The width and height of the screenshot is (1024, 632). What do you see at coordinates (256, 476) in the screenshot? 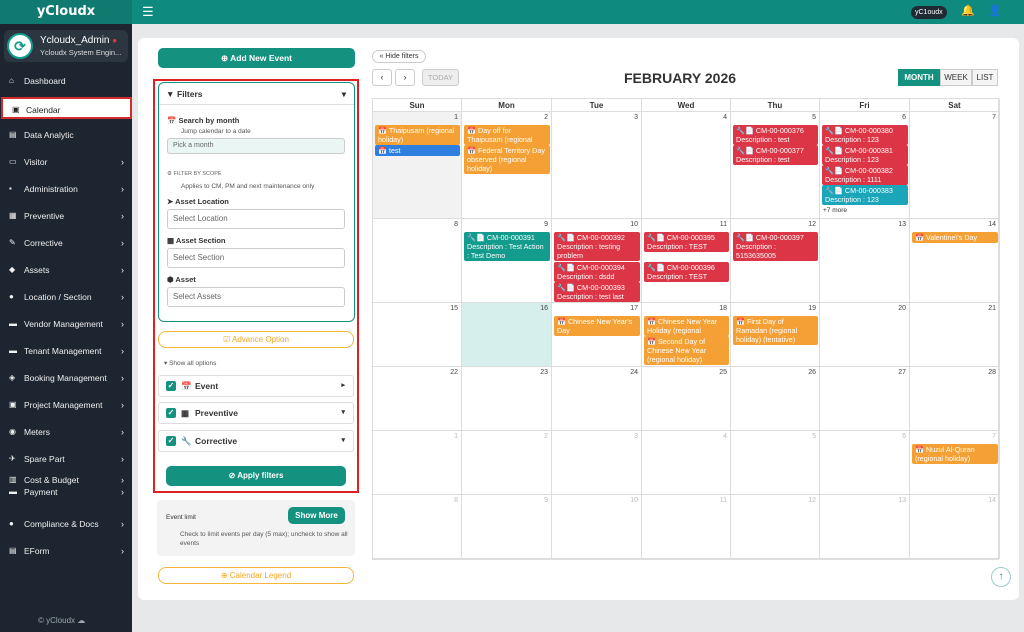
I see `apply-filters-button: ⊘ Apply filters` at bounding box center [256, 476].